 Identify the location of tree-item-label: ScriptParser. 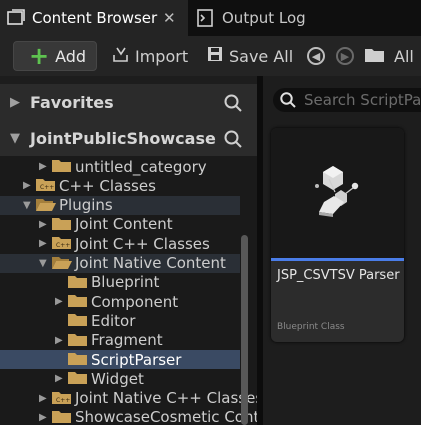
(136, 359).